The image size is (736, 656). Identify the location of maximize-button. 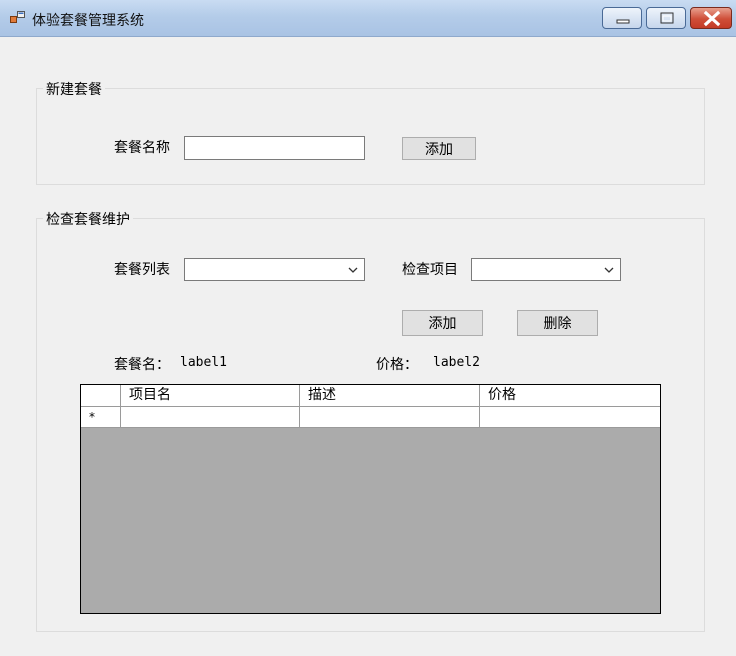
(666, 18).